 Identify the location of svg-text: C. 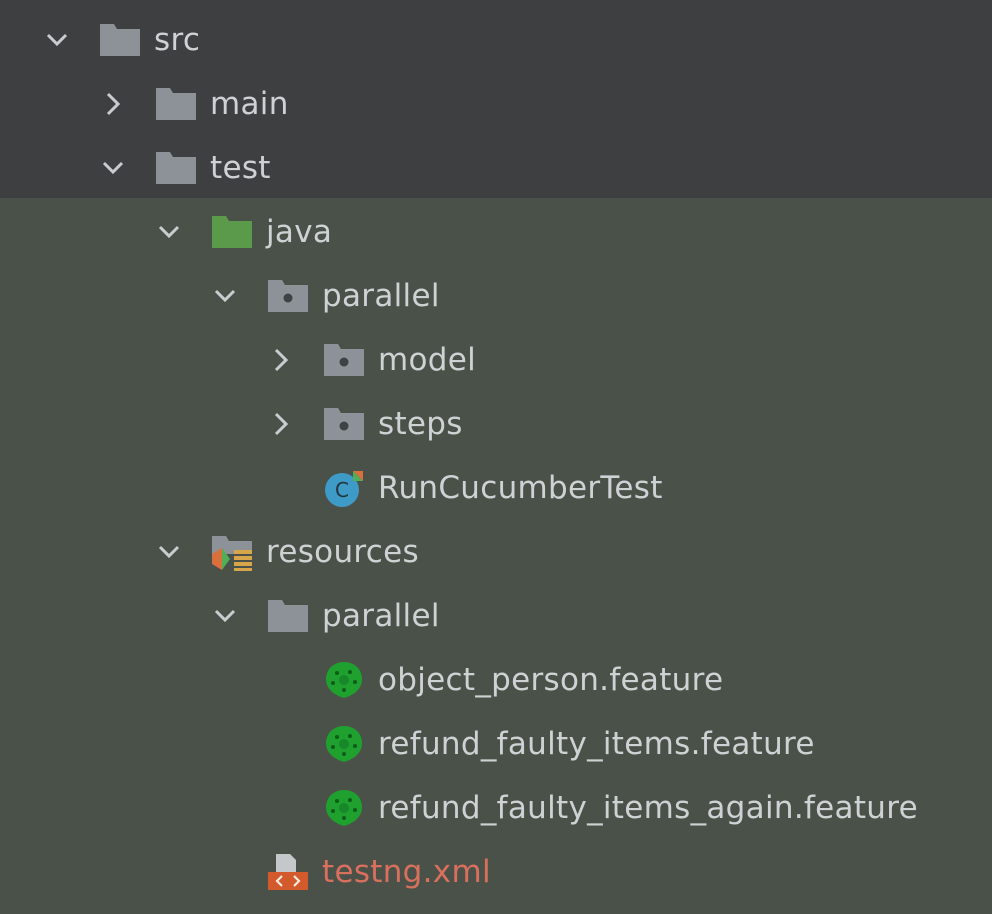
(342, 490).